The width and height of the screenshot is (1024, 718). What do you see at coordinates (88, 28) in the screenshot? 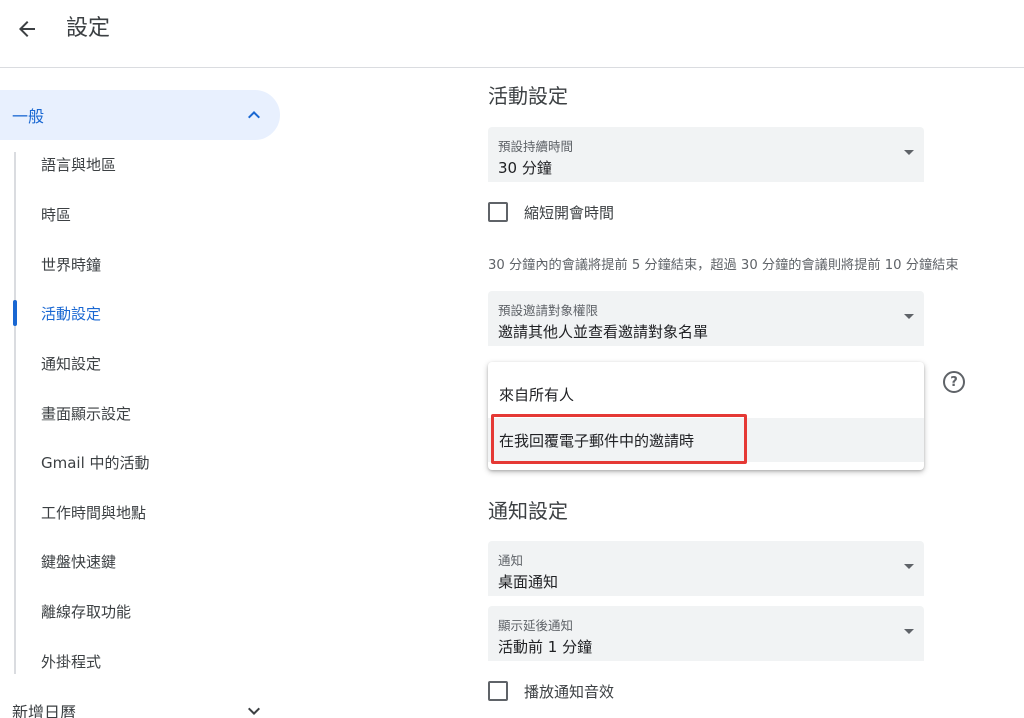
I see `page-title: 設定` at bounding box center [88, 28].